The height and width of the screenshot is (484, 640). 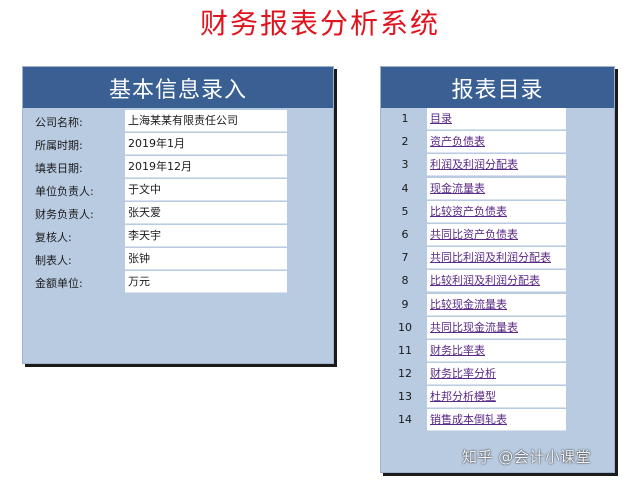 I want to click on catalog-number: 1, so click(x=405, y=118).